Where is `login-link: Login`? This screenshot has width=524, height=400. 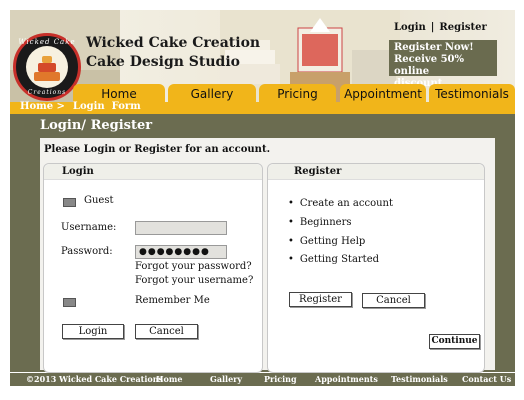
login-link: Login is located at coordinates (410, 27).